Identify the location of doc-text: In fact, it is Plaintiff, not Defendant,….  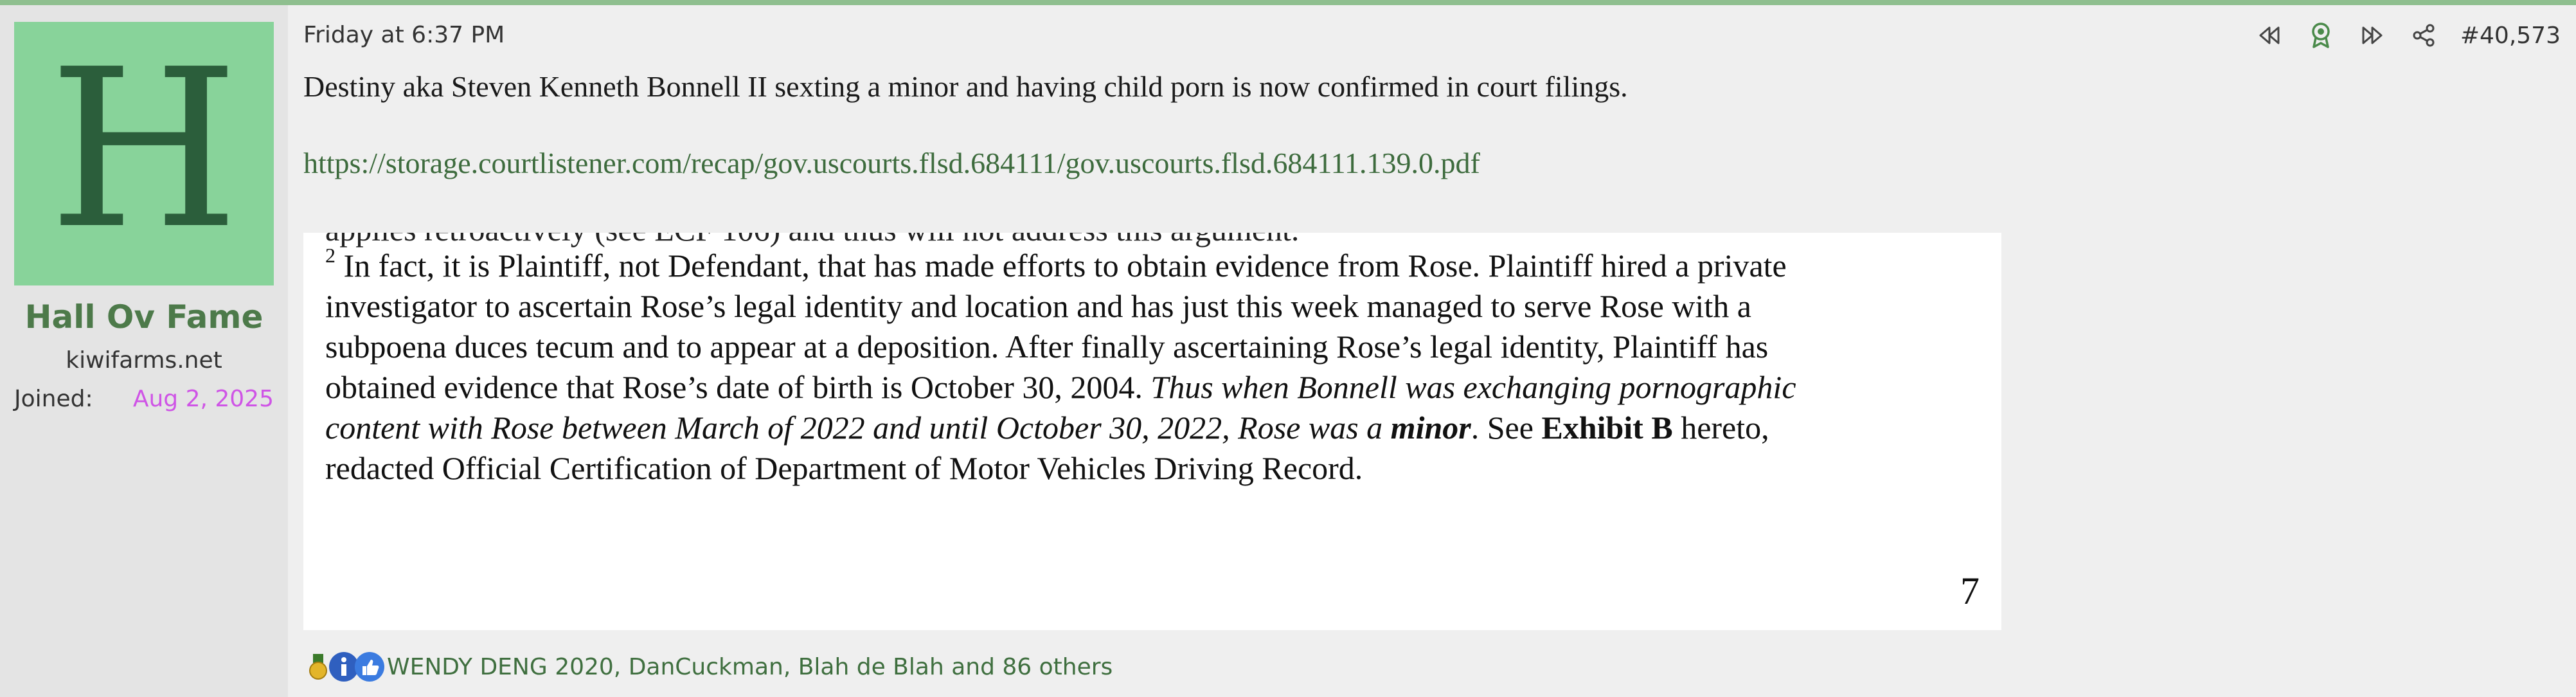
(1065, 266).